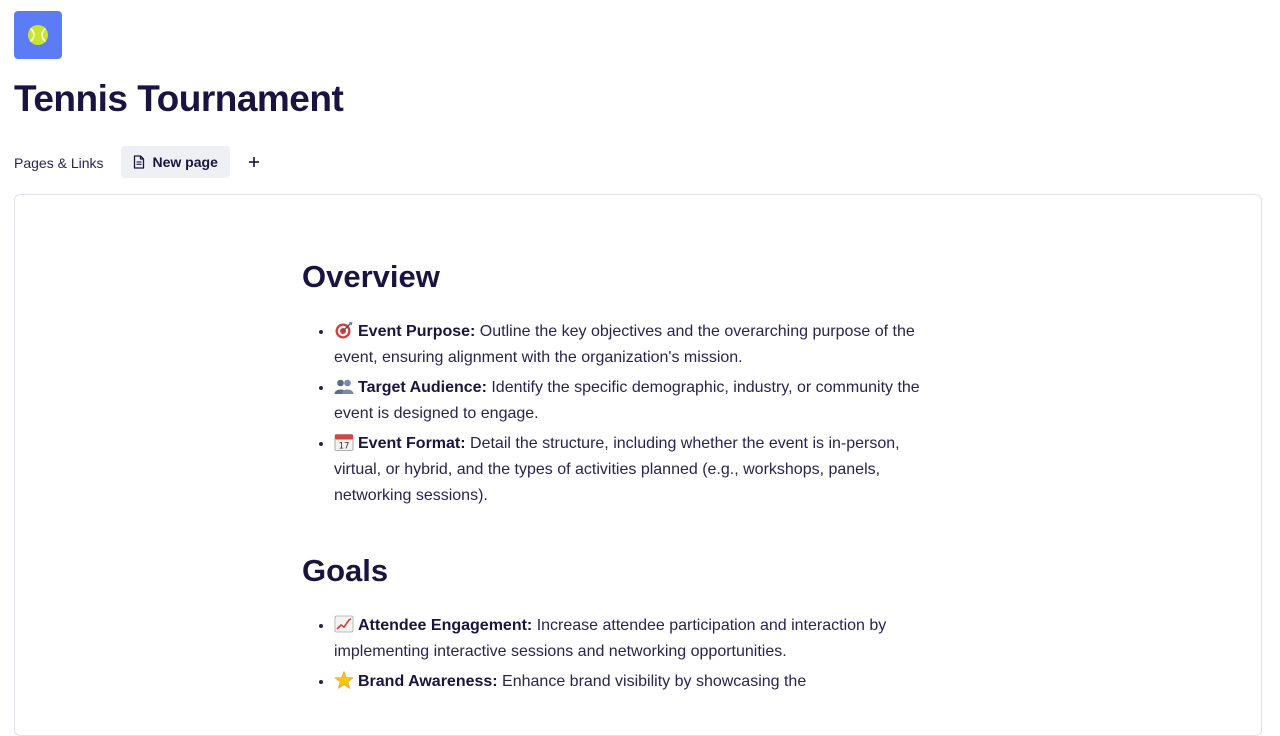 The width and height of the screenshot is (1280, 736). Describe the element at coordinates (622, 277) in the screenshot. I see `section-heading-overview: Overview` at that location.